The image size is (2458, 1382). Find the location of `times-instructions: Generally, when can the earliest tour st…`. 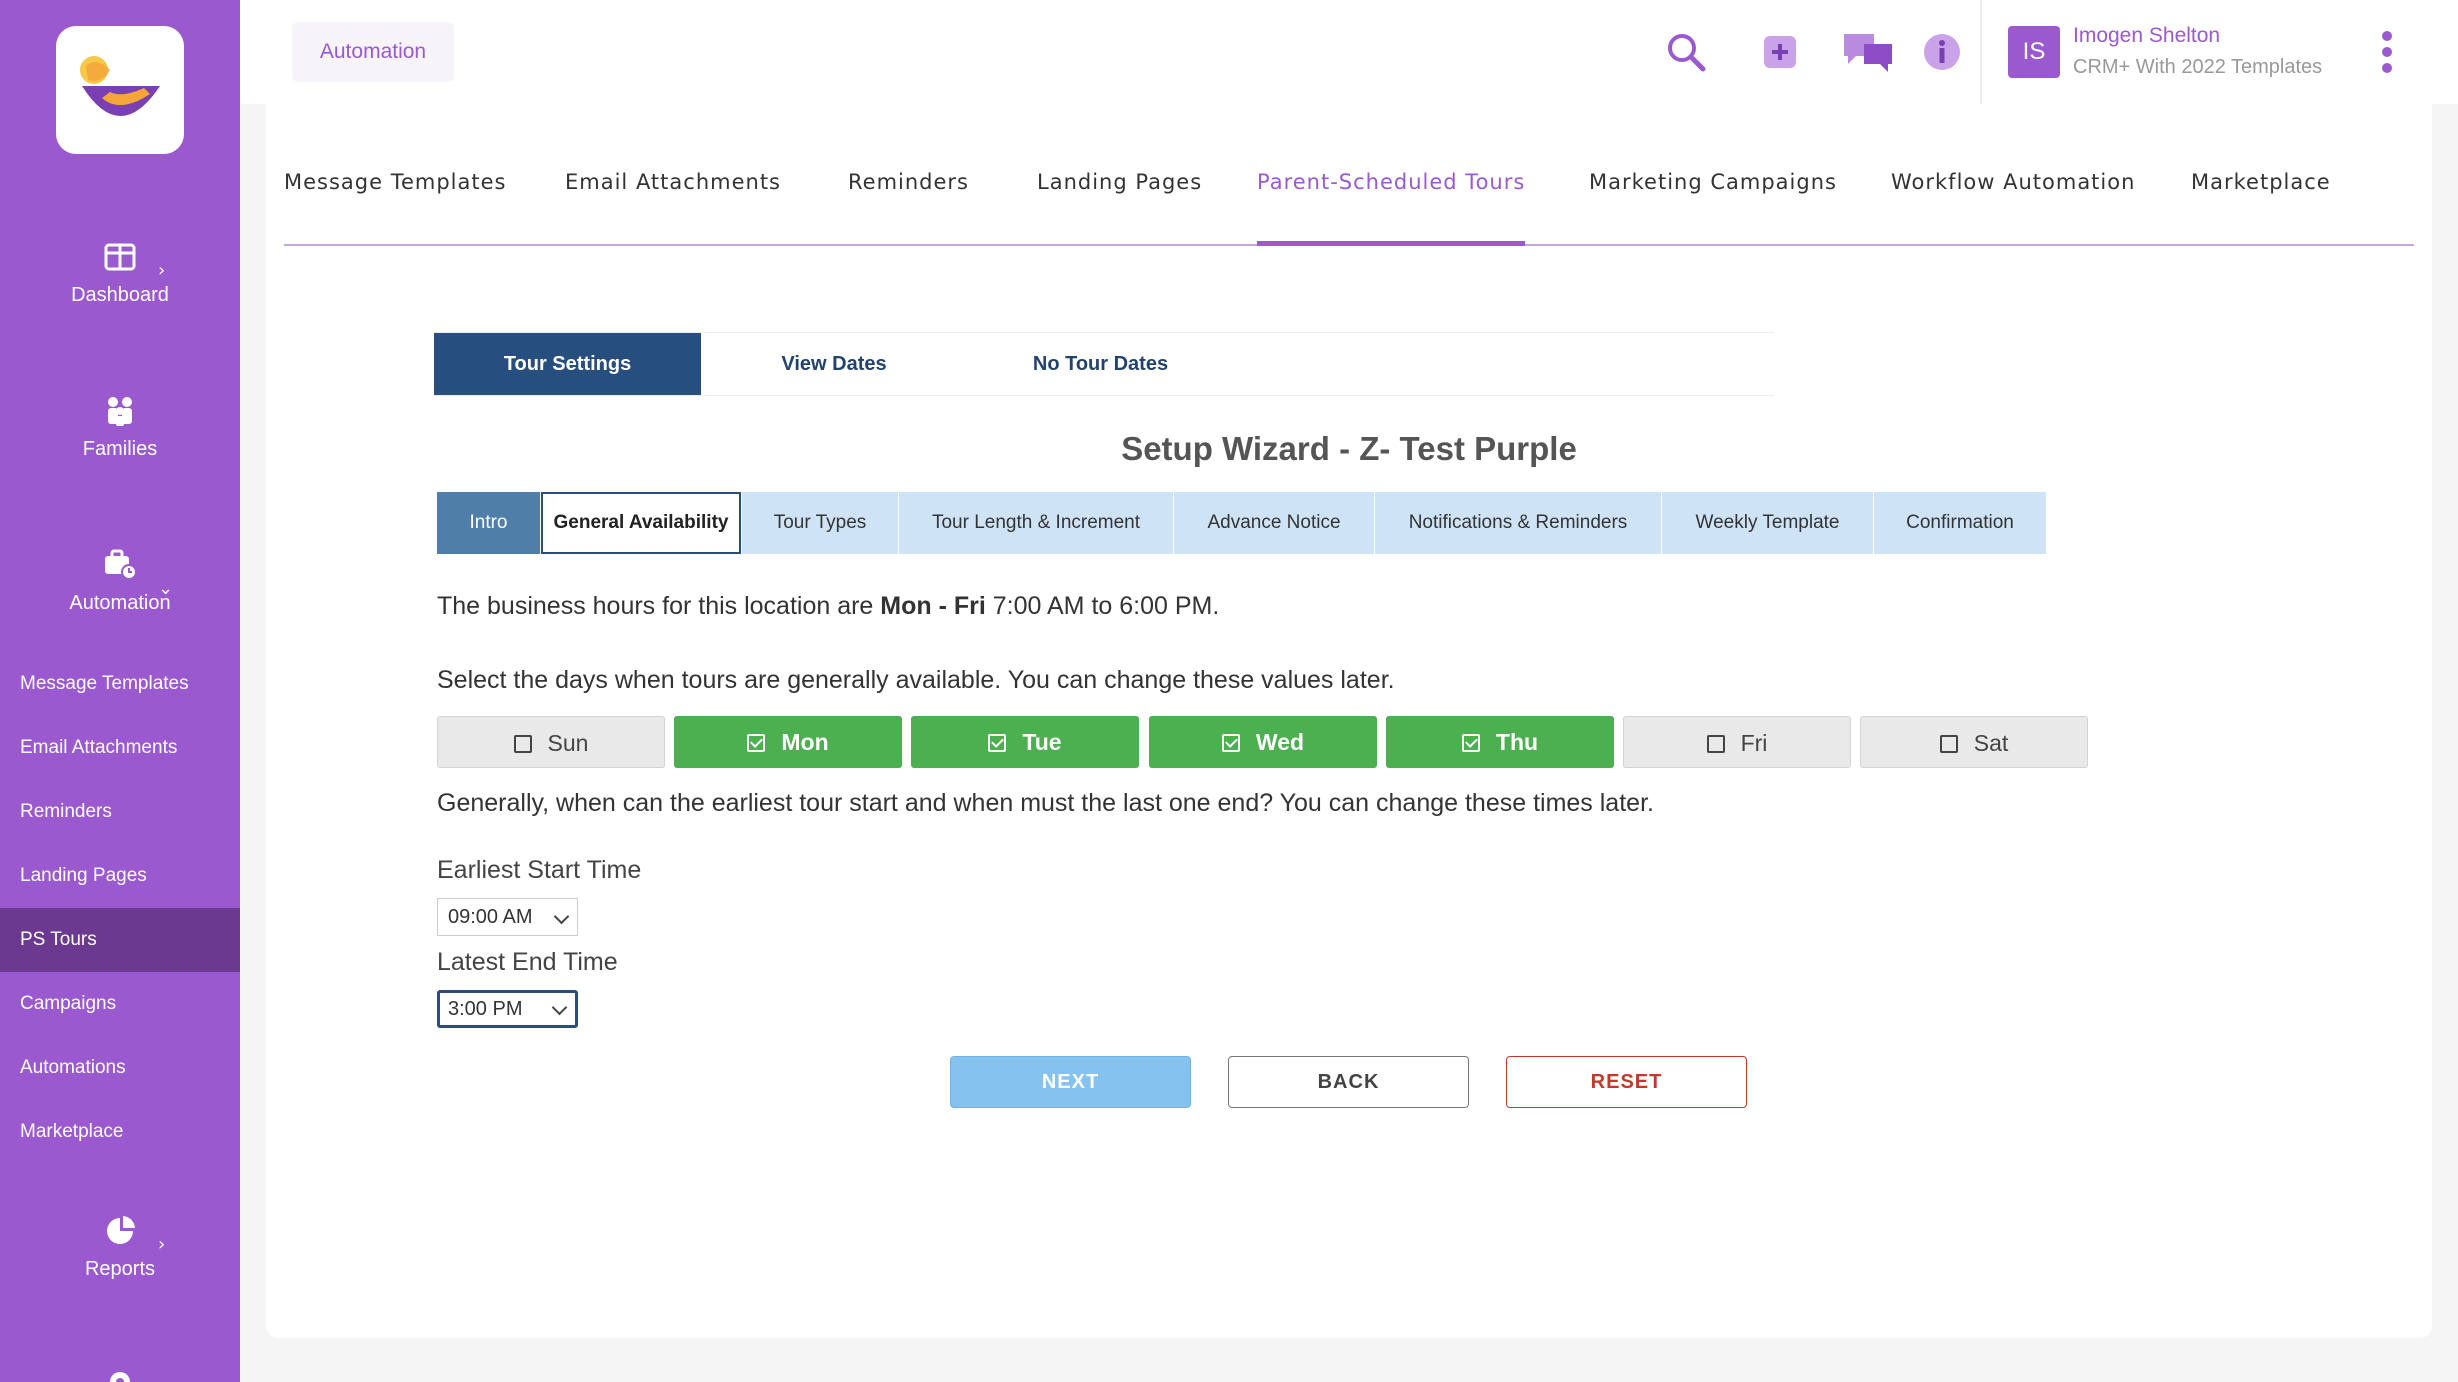

times-instructions: Generally, when can the earliest tour st… is located at coordinates (1045, 803).